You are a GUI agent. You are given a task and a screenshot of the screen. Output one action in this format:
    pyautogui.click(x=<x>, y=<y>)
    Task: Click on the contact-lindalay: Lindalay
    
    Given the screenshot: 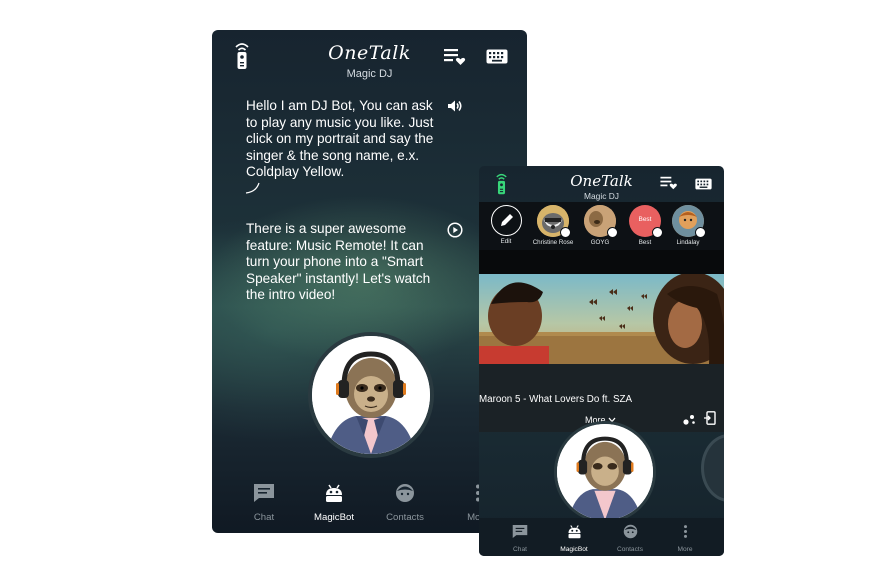 What is the action you would take?
    pyautogui.click(x=688, y=225)
    